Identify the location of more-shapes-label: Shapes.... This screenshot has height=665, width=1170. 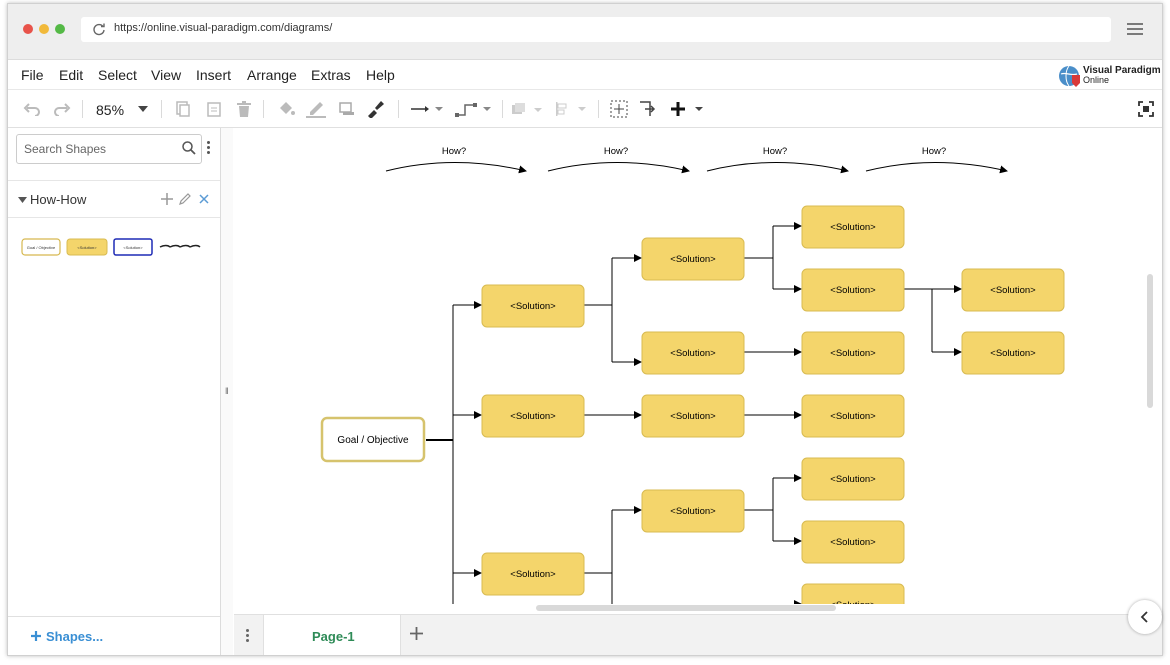
(75, 636).